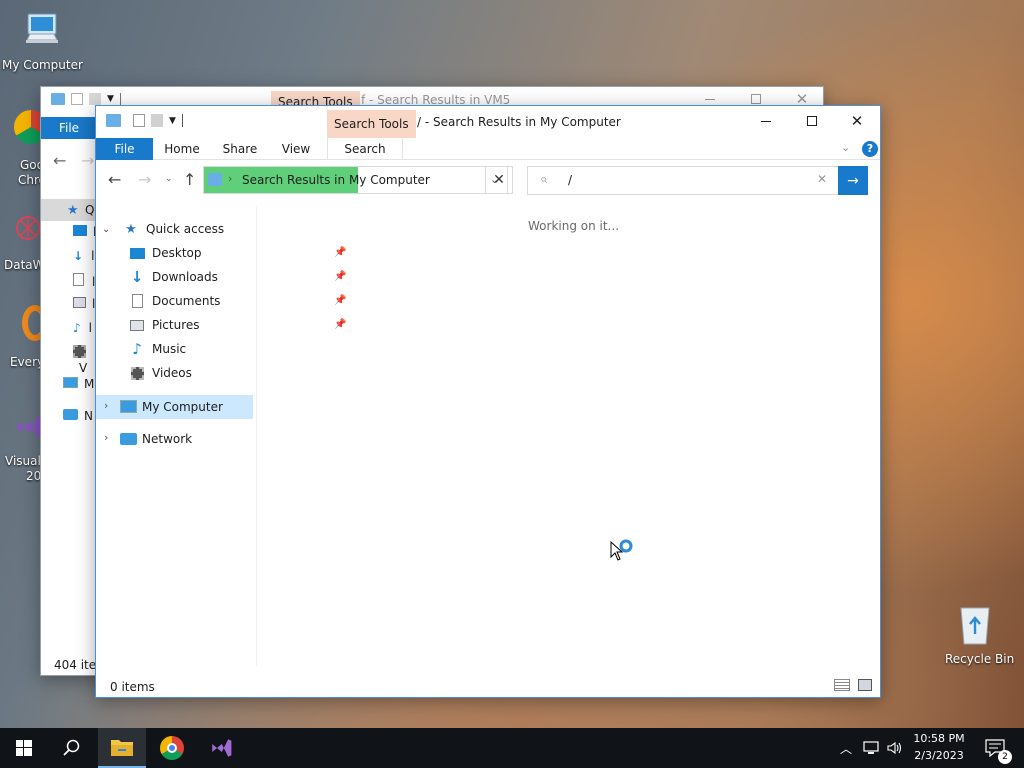 This screenshot has height=768, width=1024. I want to click on nav-pane-partial: ★ Q l ↓l l l ♪l V M N, so click(69, 317).